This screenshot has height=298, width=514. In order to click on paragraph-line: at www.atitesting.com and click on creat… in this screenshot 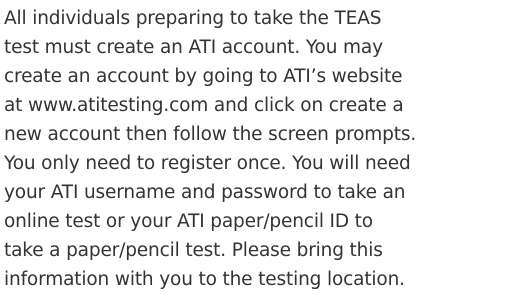, I will do `click(204, 105)`.